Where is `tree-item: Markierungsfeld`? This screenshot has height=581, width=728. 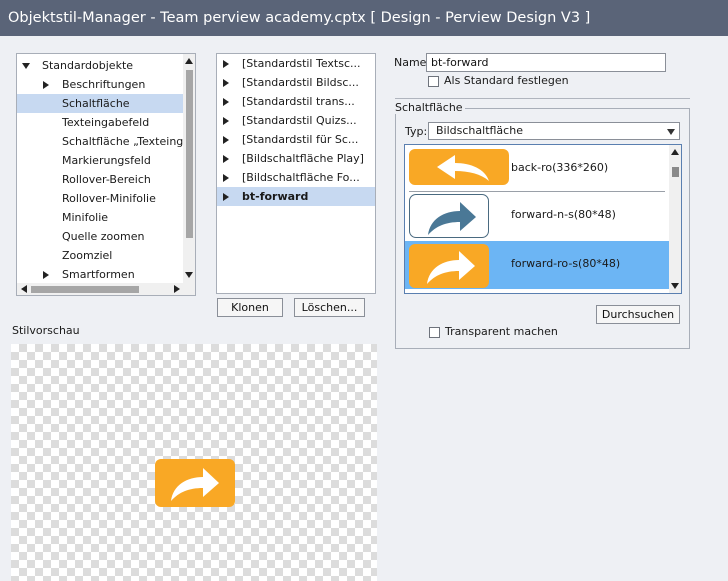
tree-item: Markierungsfeld is located at coordinates (100, 160).